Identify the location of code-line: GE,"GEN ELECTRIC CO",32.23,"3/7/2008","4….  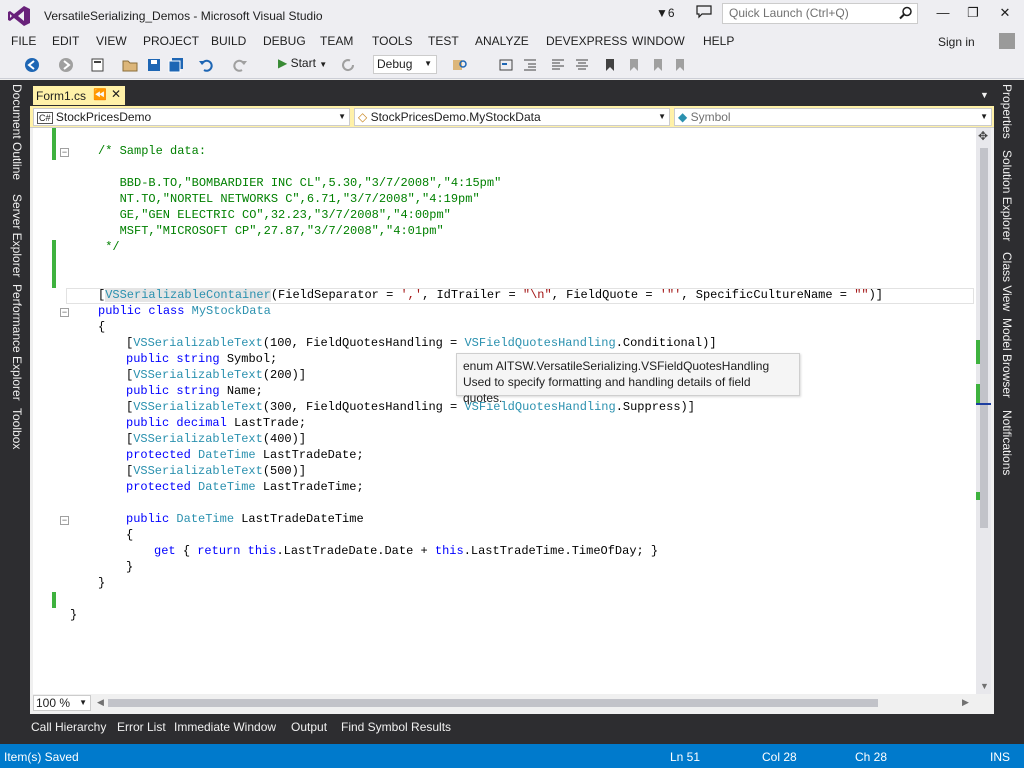
(274, 215).